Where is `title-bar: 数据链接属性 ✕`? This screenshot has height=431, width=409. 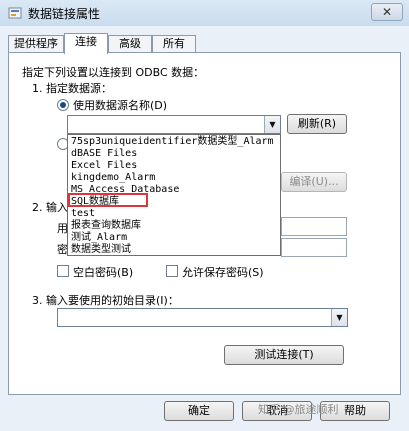 title-bar: 数据链接属性 ✕ is located at coordinates (204, 13).